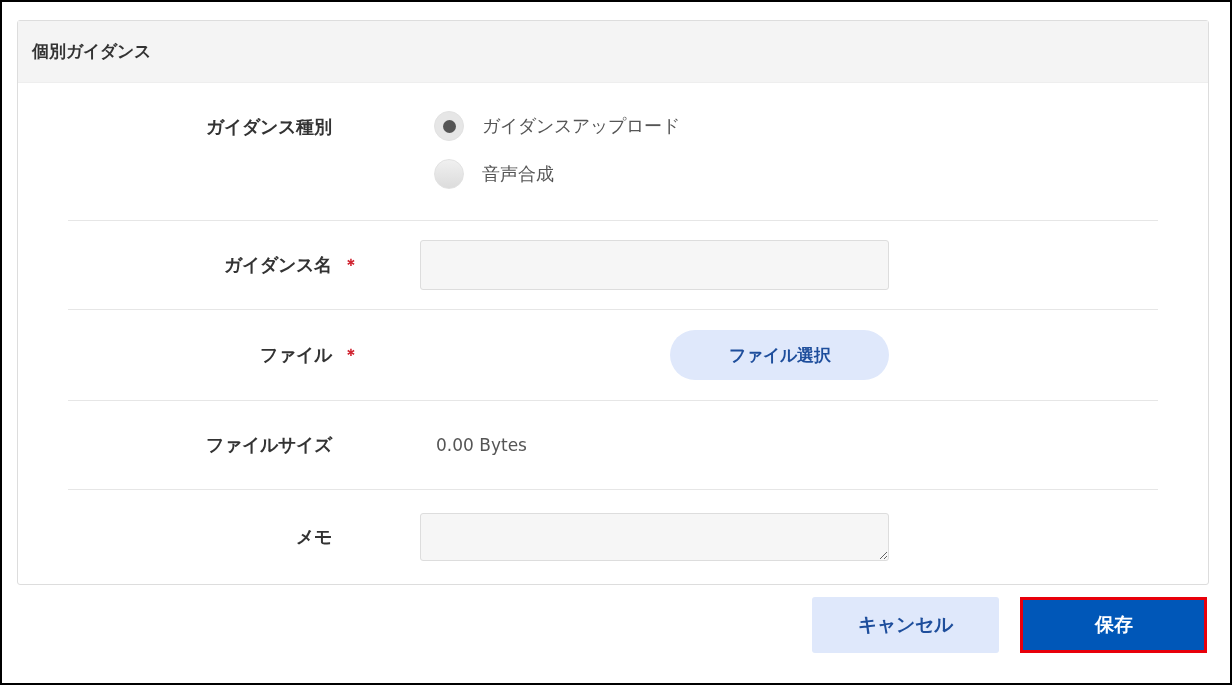 This screenshot has height=685, width=1232. Describe the element at coordinates (518, 174) in the screenshot. I see `radio-label: 音声合成` at that location.